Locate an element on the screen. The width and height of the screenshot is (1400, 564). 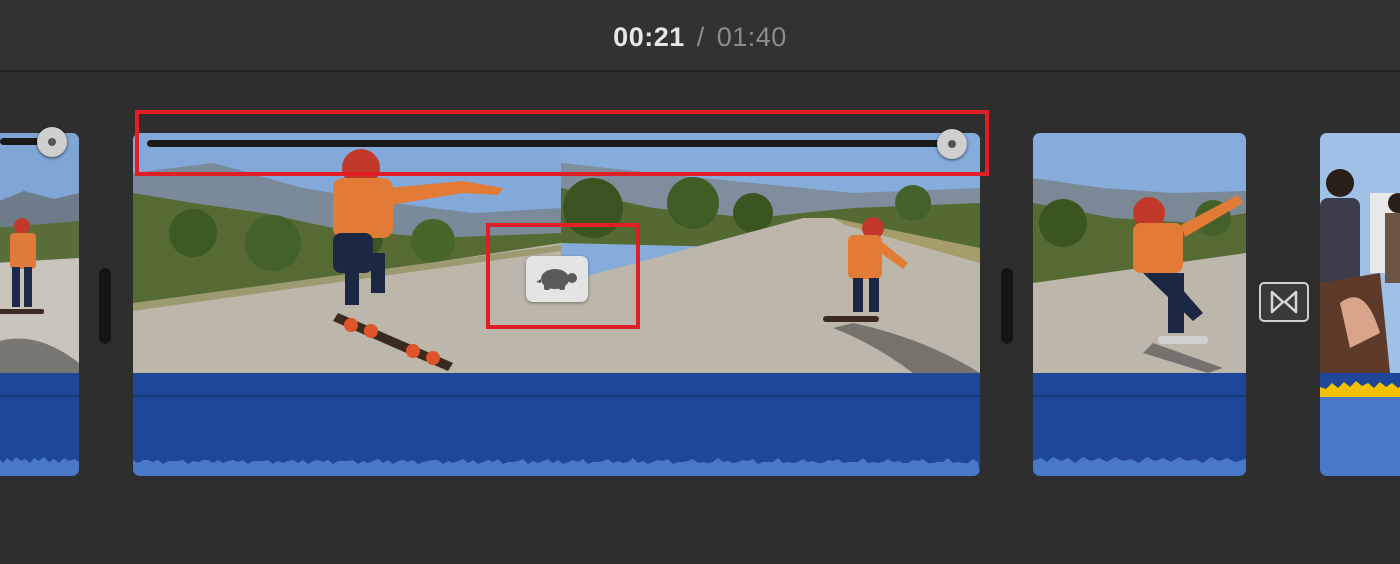
transition-icon is located at coordinates (1284, 302).